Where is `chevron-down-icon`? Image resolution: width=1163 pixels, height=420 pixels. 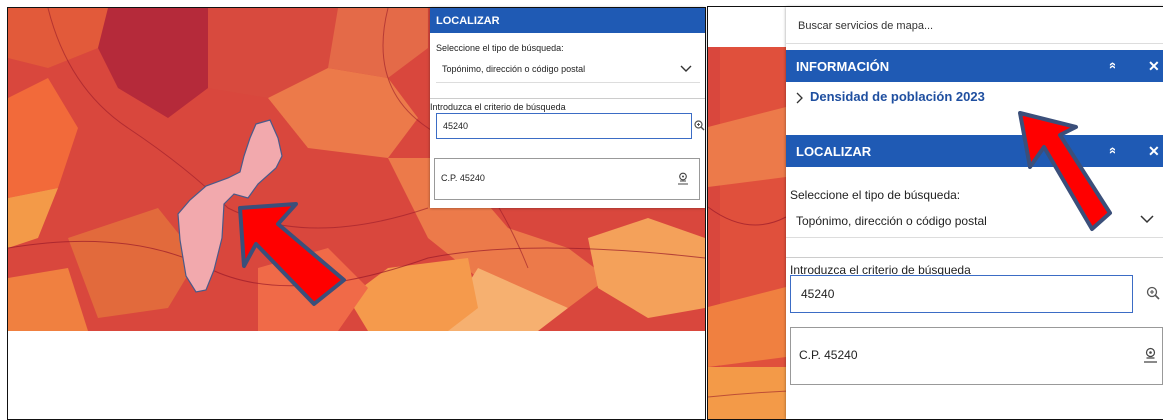 chevron-down-icon is located at coordinates (686, 68).